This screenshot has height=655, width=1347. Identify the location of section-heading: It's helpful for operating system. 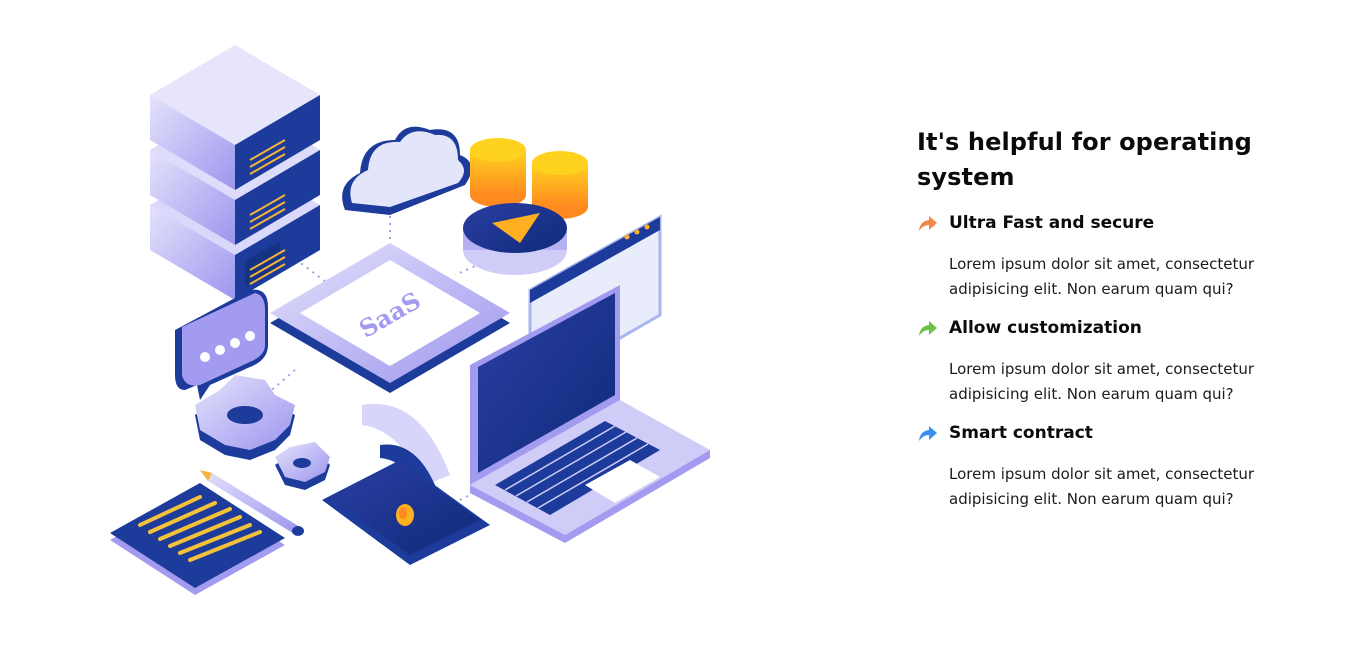
(1084, 159).